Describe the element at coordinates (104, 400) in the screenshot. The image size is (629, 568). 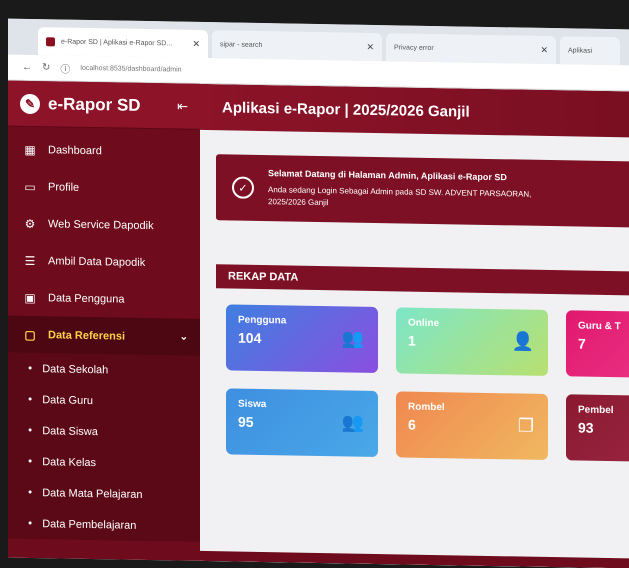
I see `sidebar-subitem-guru: ● Data Guru` at that location.